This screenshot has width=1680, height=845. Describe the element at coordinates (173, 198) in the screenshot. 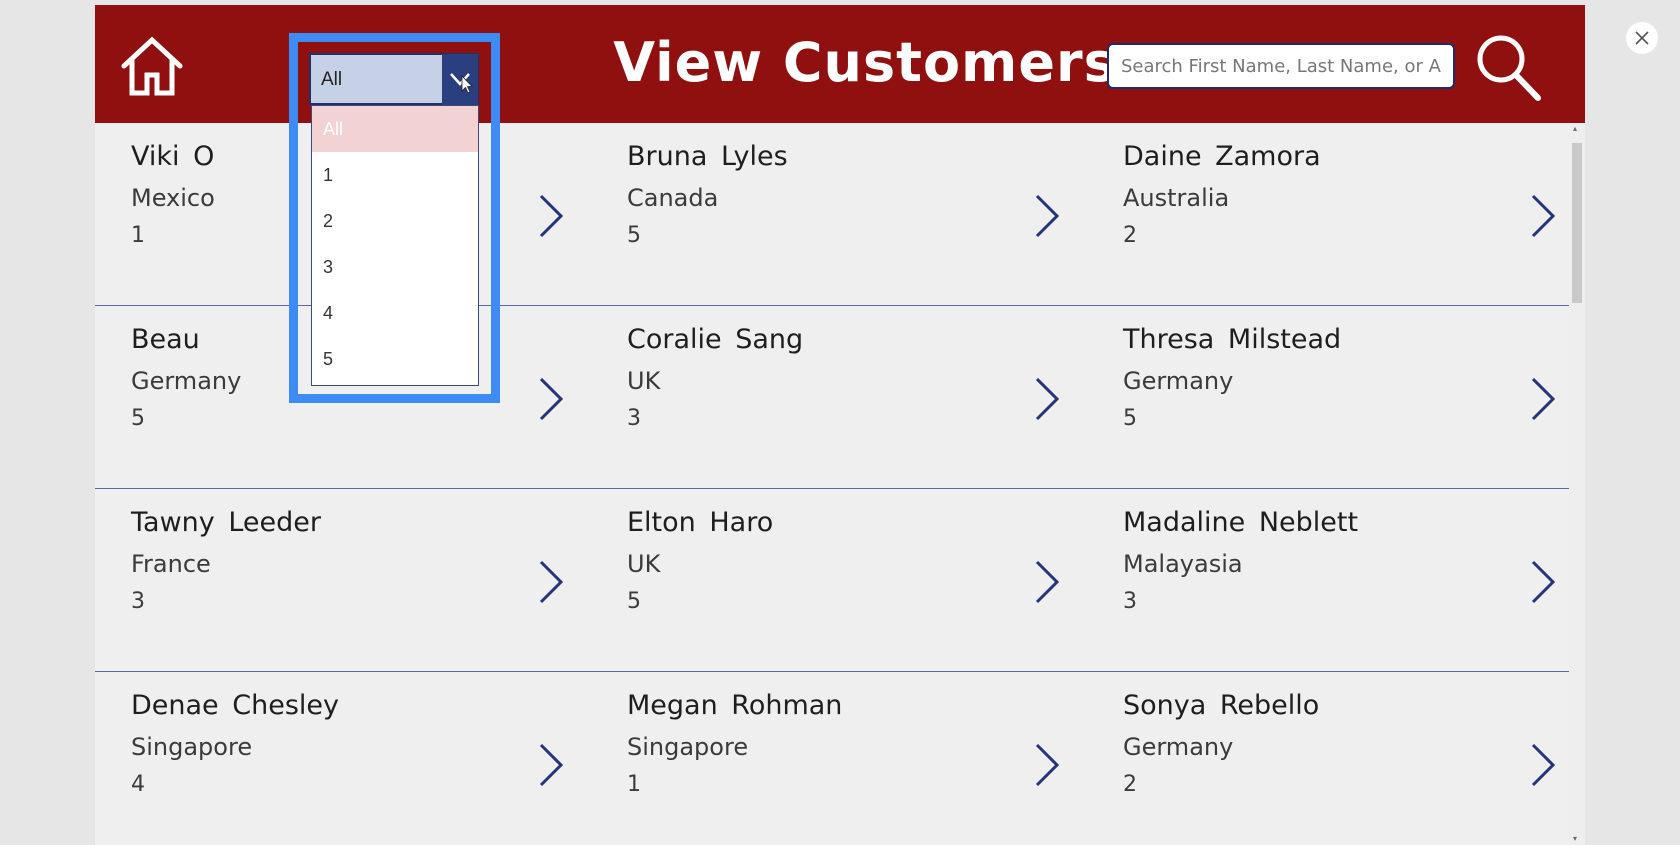

I see `customer-country: Mexico` at that location.